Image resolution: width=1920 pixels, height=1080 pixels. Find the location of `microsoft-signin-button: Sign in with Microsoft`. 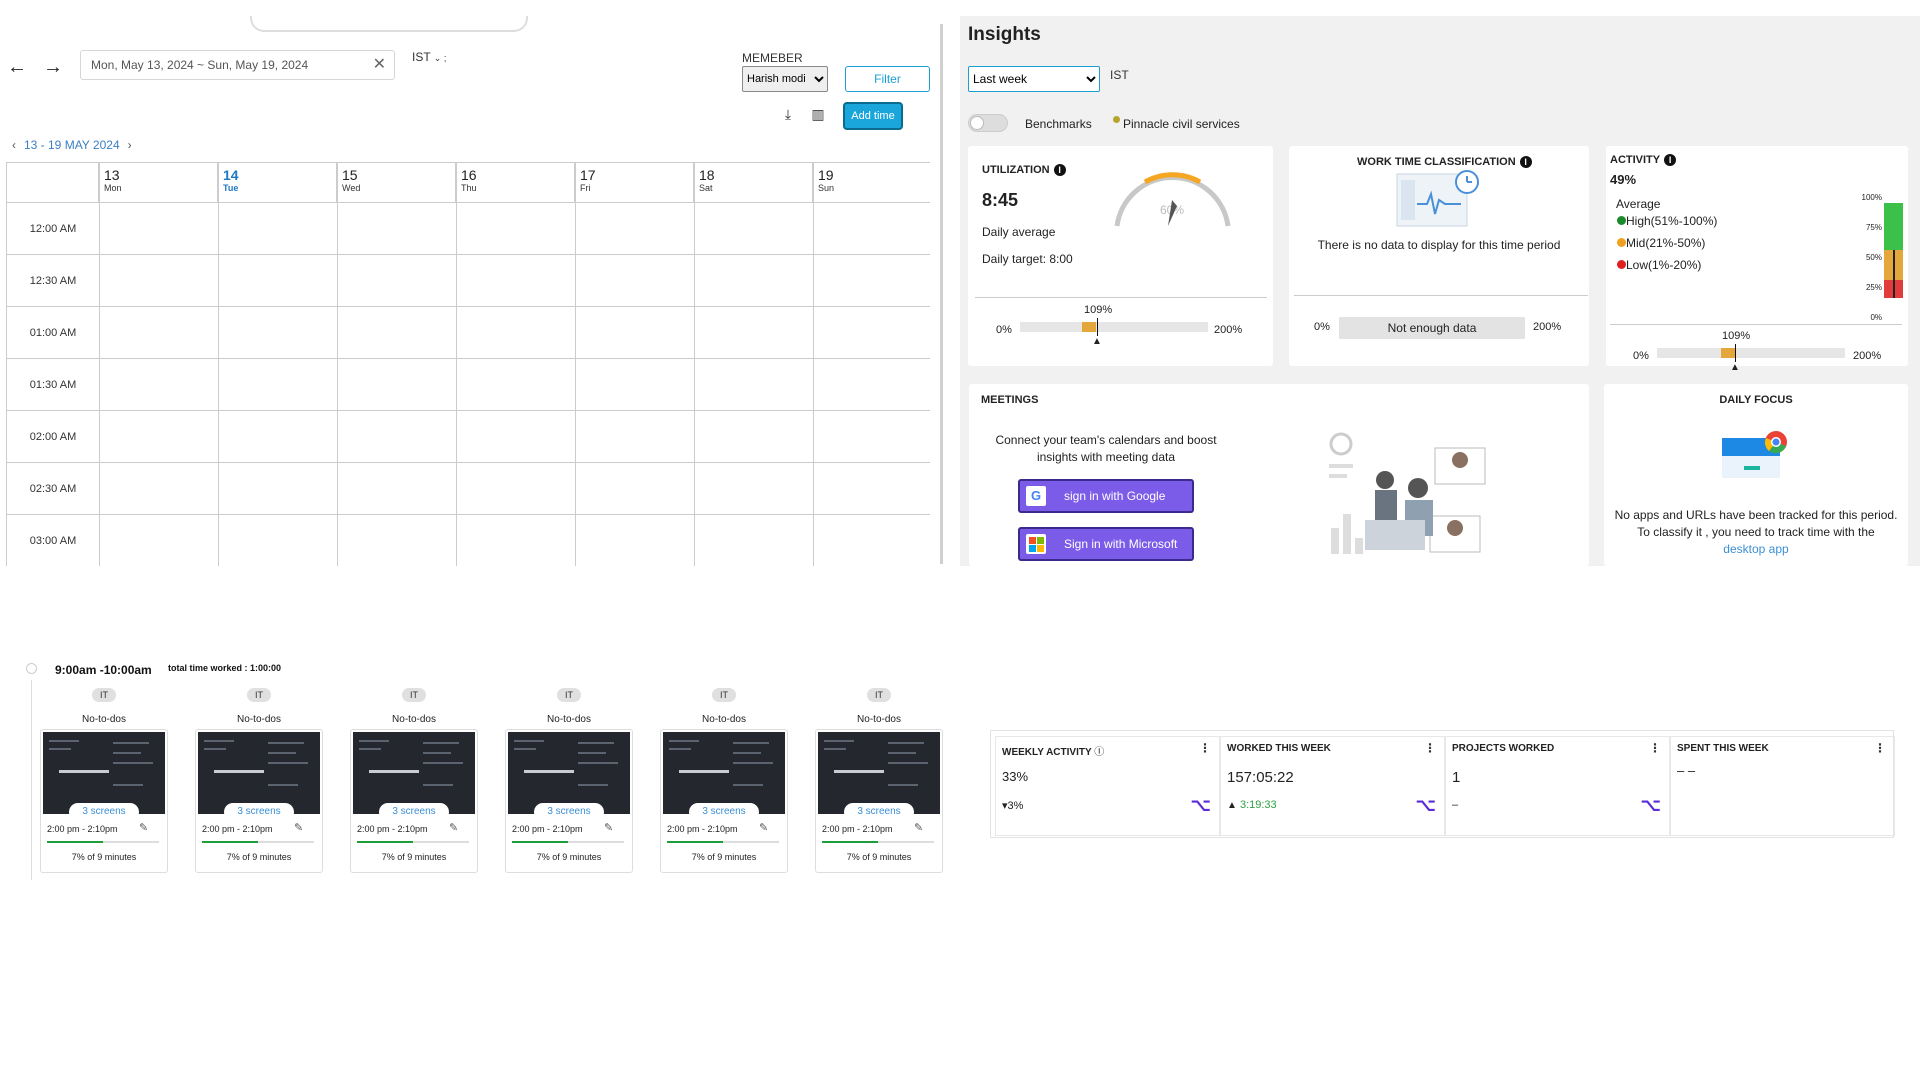

microsoft-signin-button: Sign in with Microsoft is located at coordinates (1106, 544).